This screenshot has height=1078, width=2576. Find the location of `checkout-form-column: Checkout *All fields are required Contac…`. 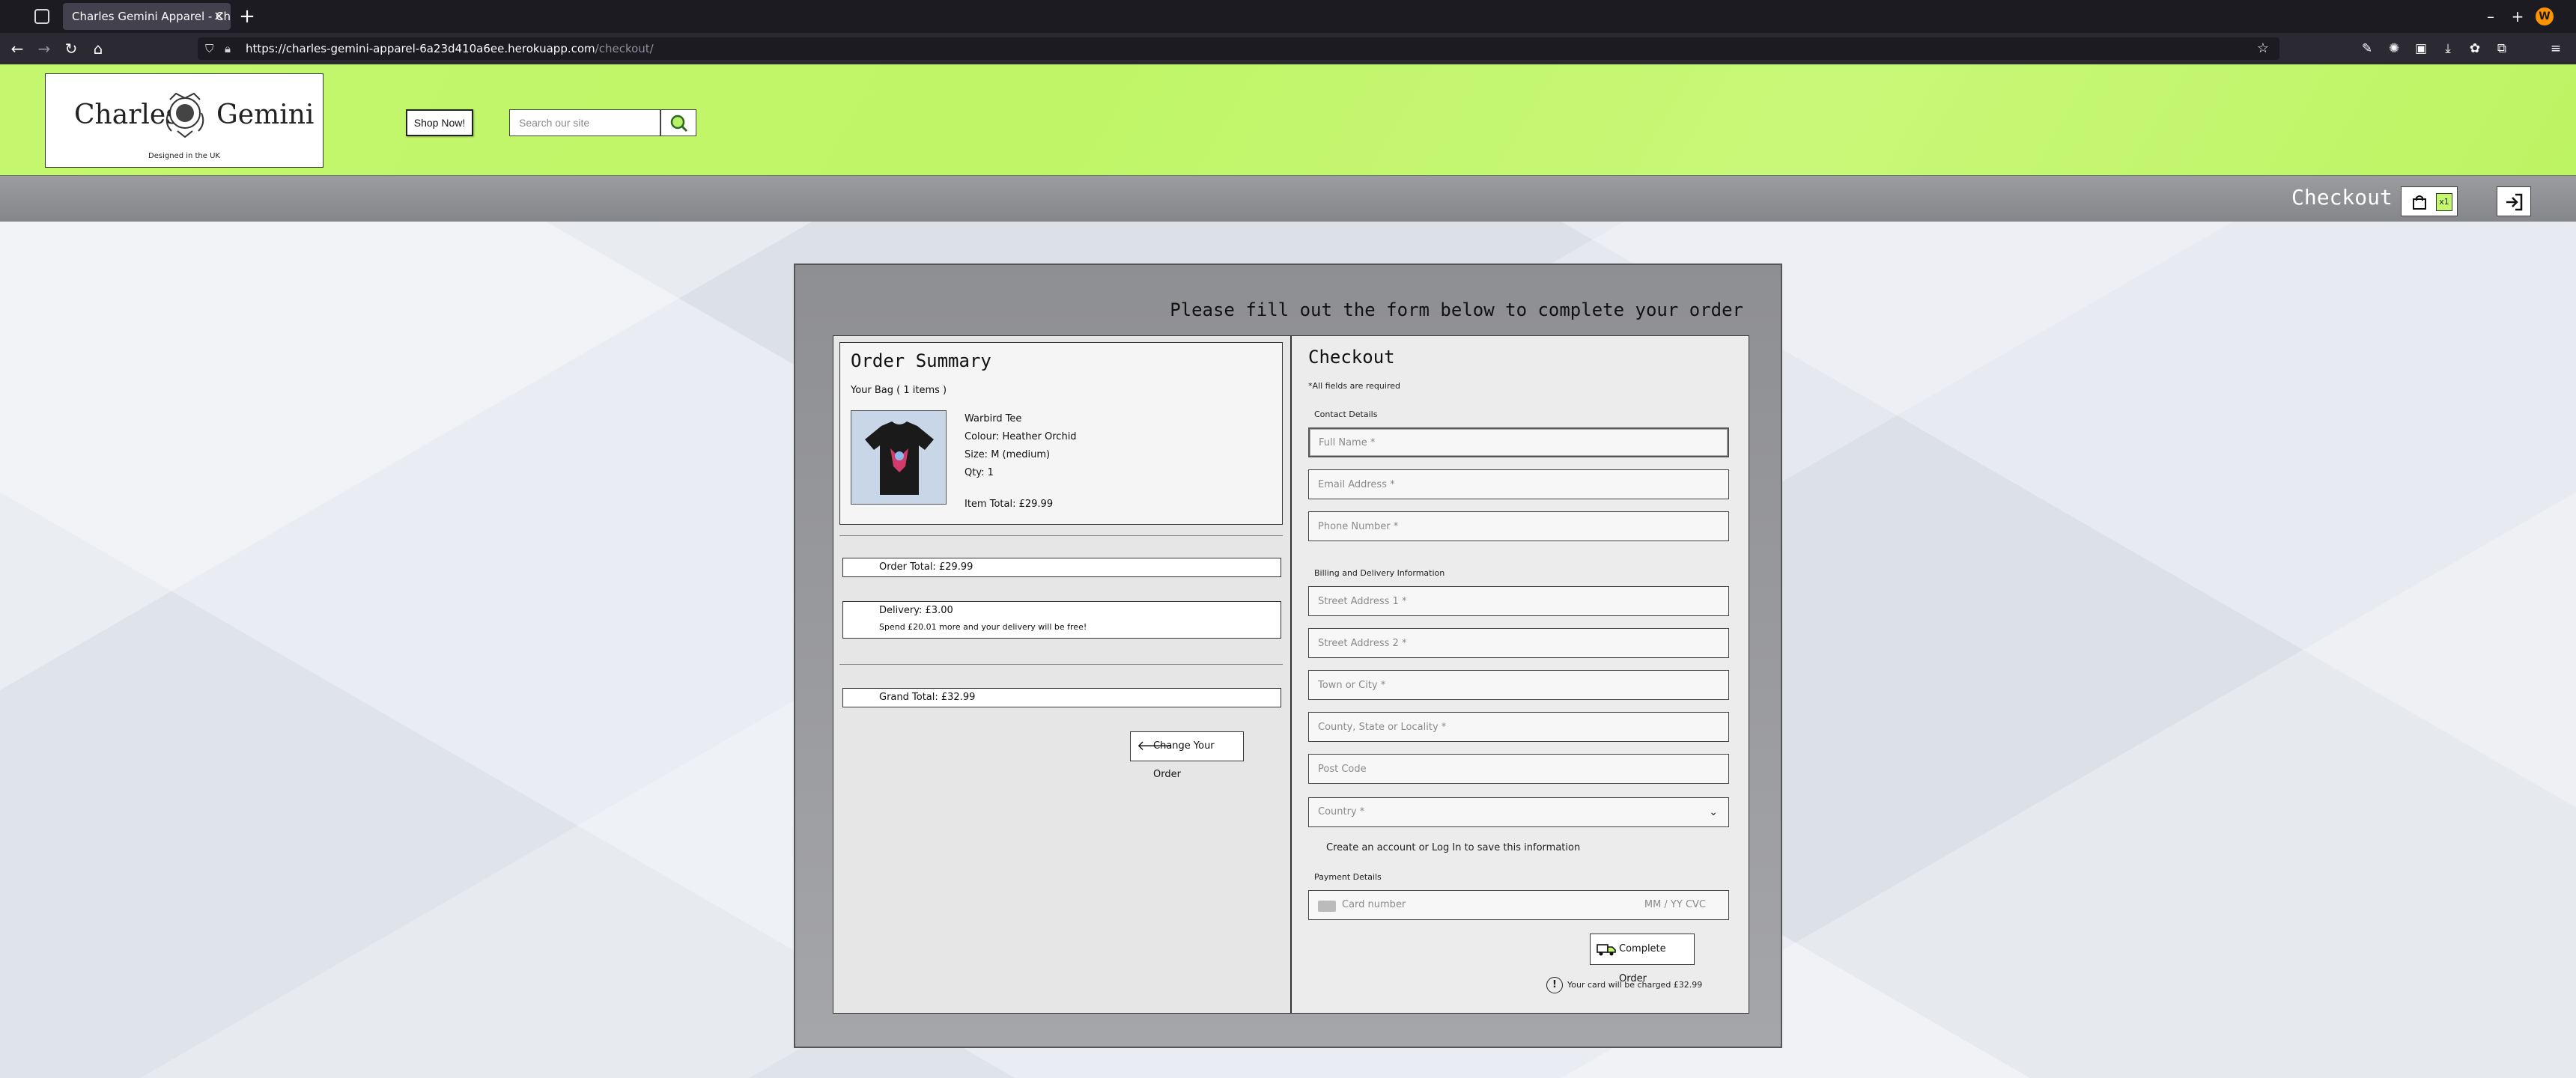

checkout-form-column: Checkout *All fields are required Contac… is located at coordinates (1520, 674).